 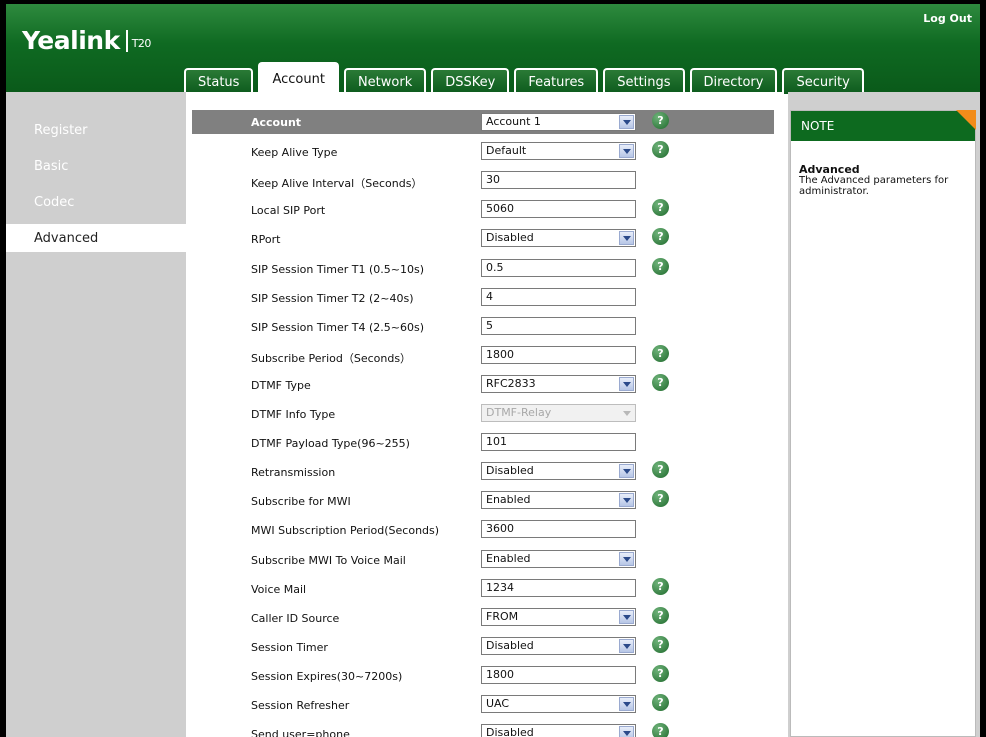 I want to click on session-expires-30-7200s-input: 1800, so click(x=558, y=674).